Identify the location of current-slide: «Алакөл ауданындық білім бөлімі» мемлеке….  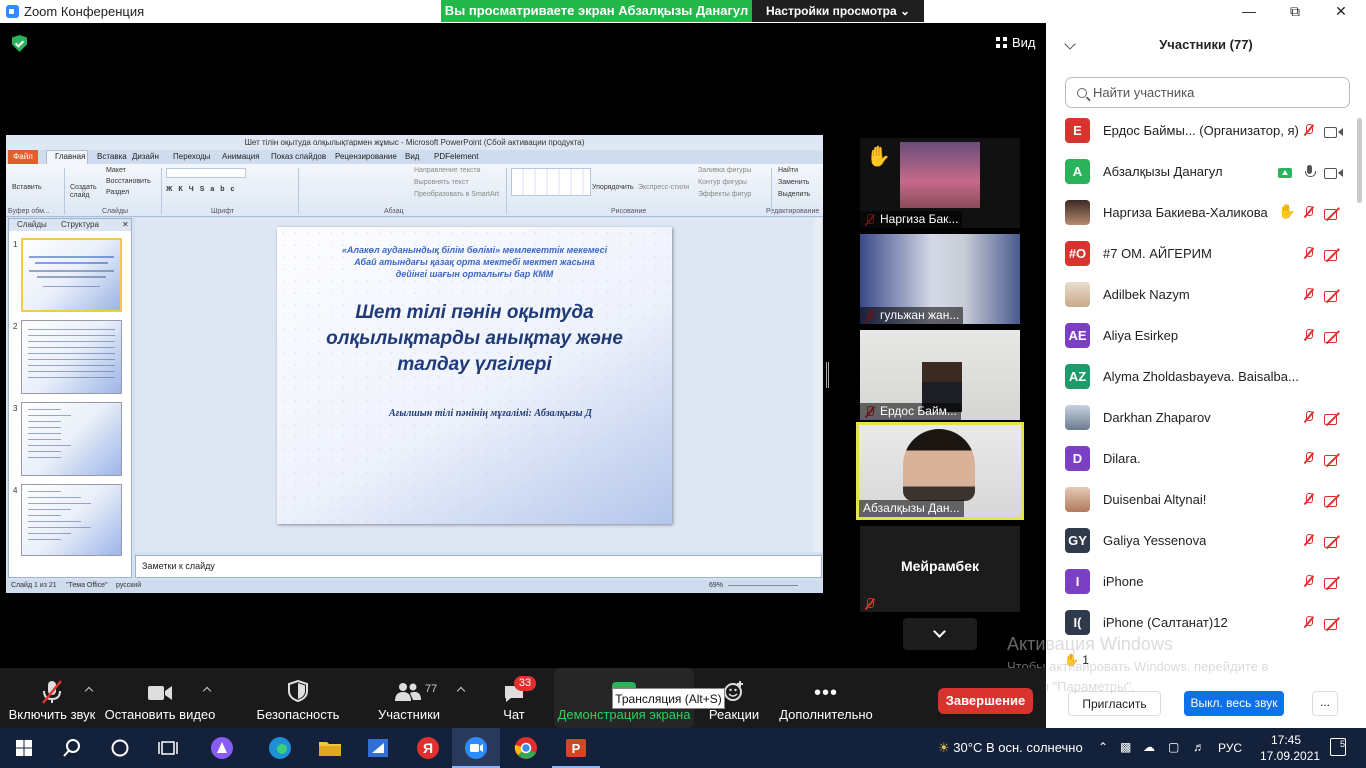
(474, 375).